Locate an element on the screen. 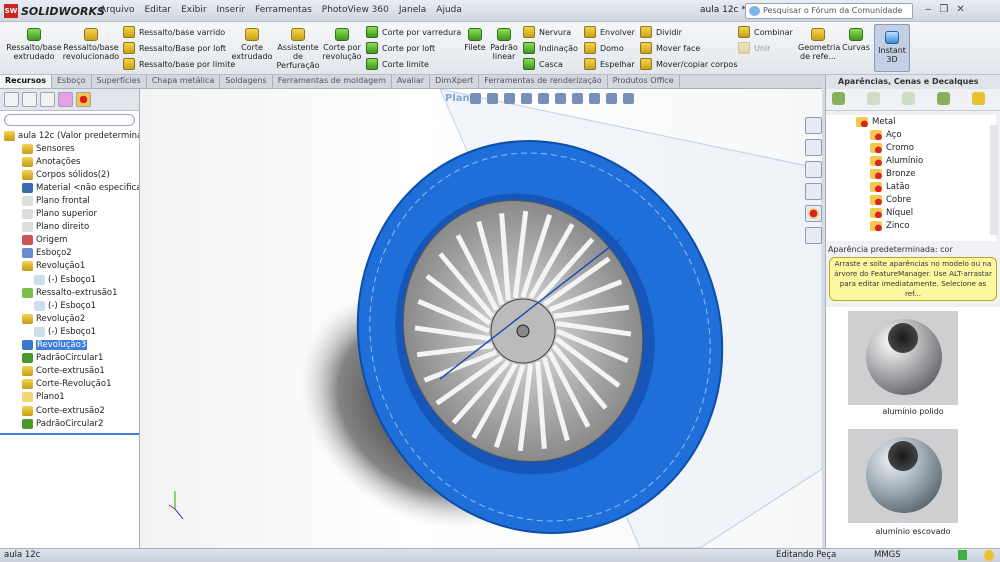 The image size is (1000, 562). menu-exibir: Exibir is located at coordinates (193, 10).